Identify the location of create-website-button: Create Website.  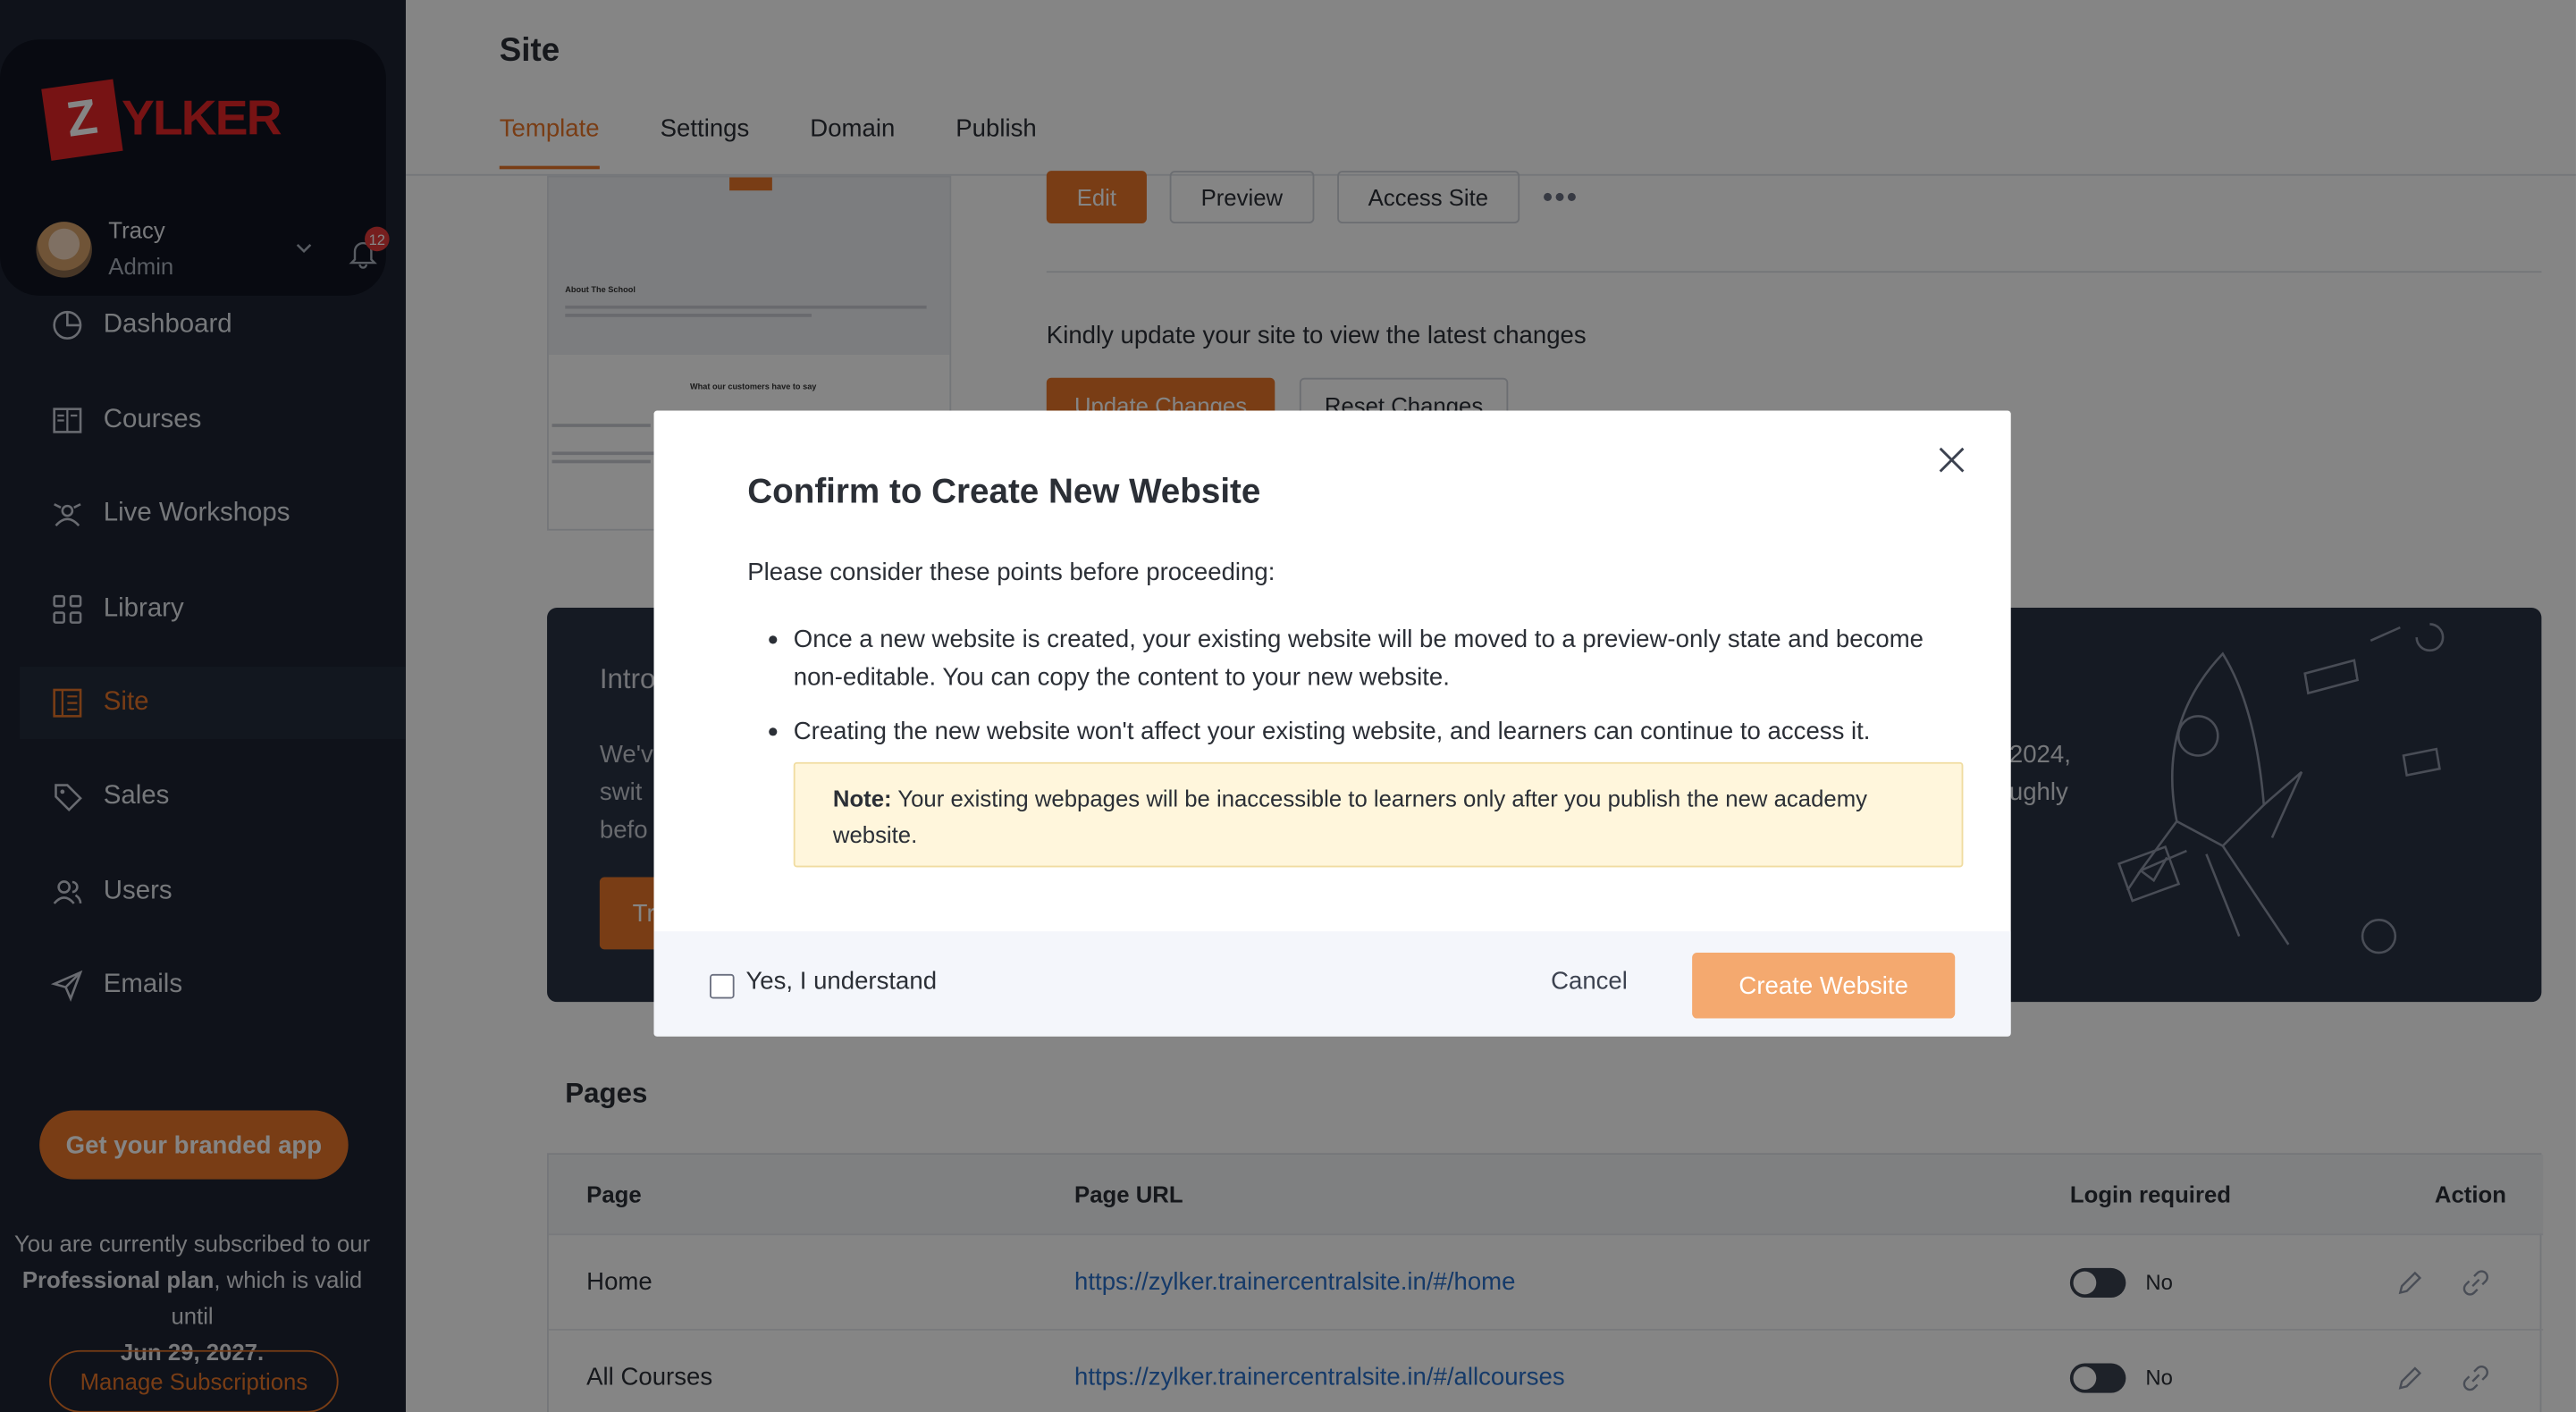
(1824, 986).